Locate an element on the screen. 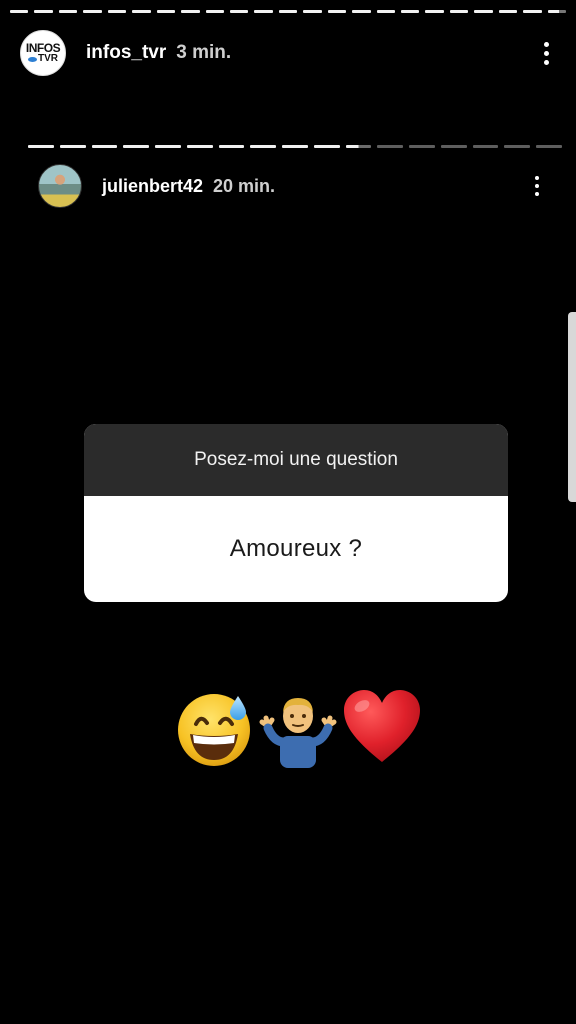  more-options-button is located at coordinates (546, 53).